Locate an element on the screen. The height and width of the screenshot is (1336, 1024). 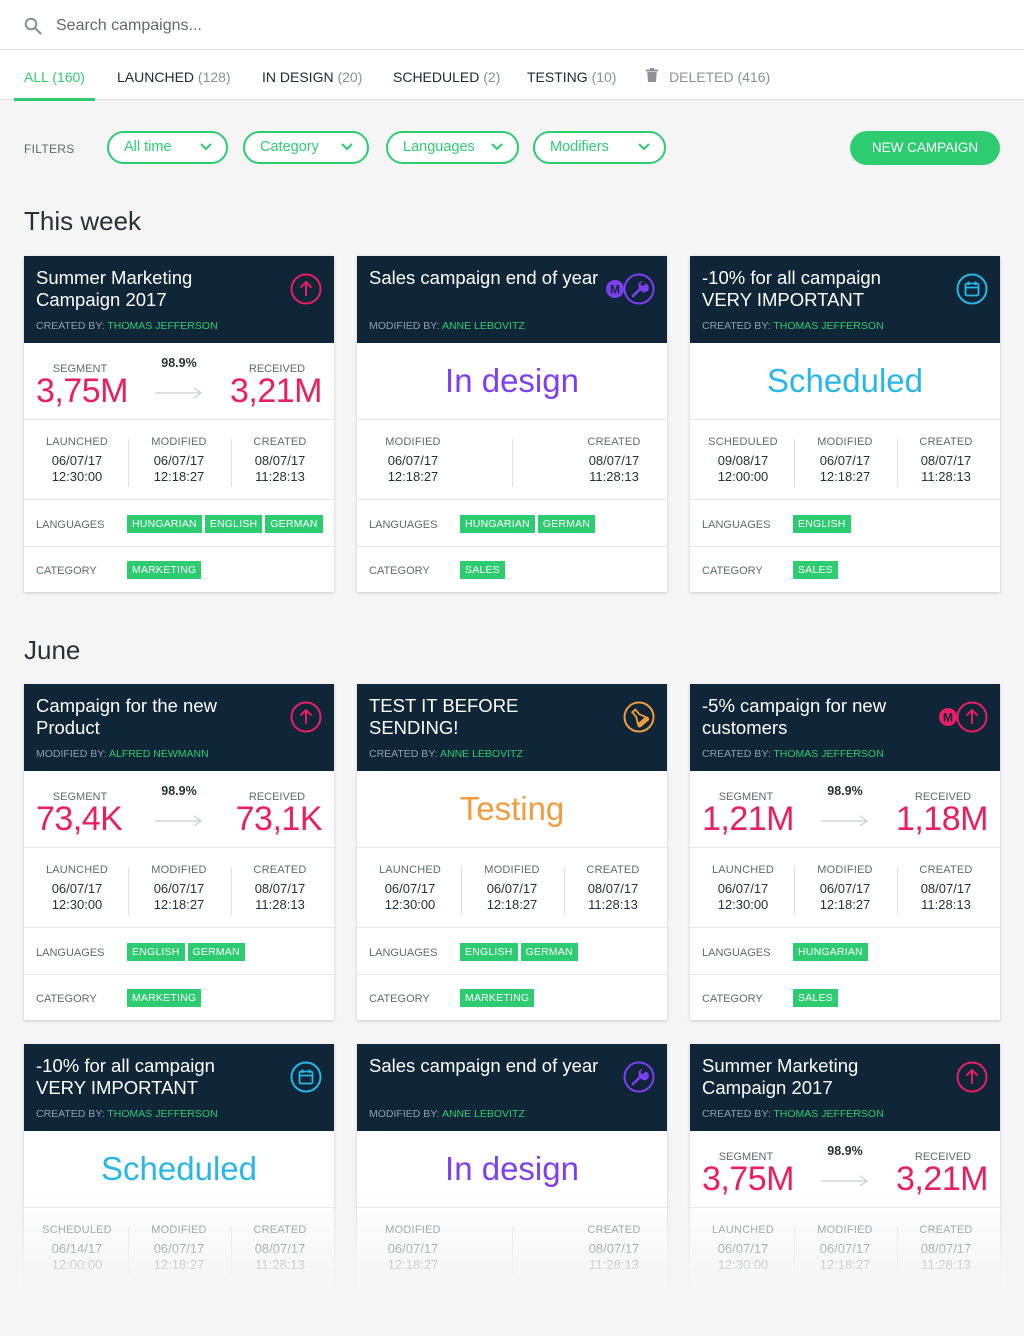
tab-scheduled: SCHEDULED (2) is located at coordinates (446, 75).